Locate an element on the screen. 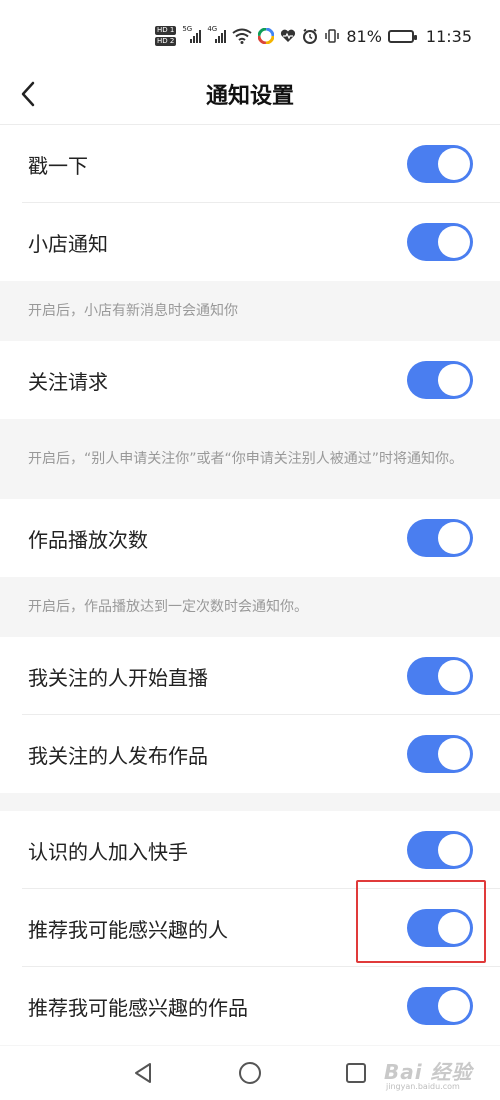 This screenshot has width=500, height=1100. setting-label: 作品播放次数 is located at coordinates (88, 539).